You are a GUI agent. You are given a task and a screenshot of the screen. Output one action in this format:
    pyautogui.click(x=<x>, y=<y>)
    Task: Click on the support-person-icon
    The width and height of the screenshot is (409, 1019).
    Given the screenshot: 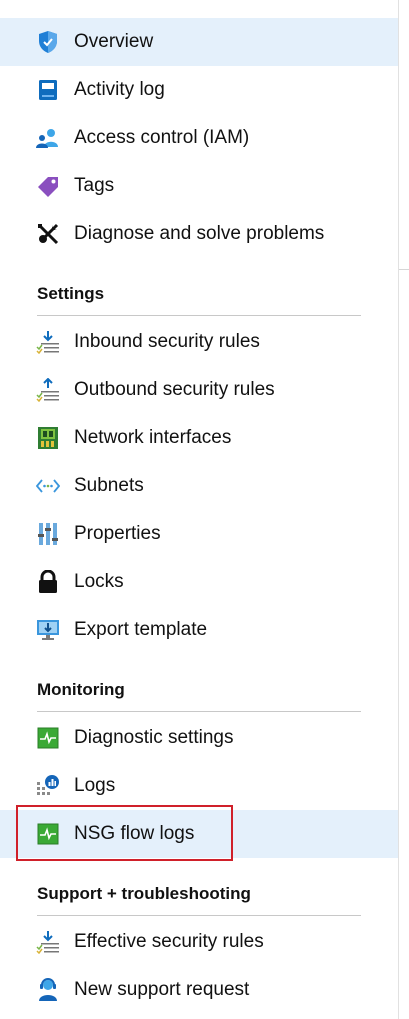 What is the action you would take?
    pyautogui.click(x=48, y=990)
    